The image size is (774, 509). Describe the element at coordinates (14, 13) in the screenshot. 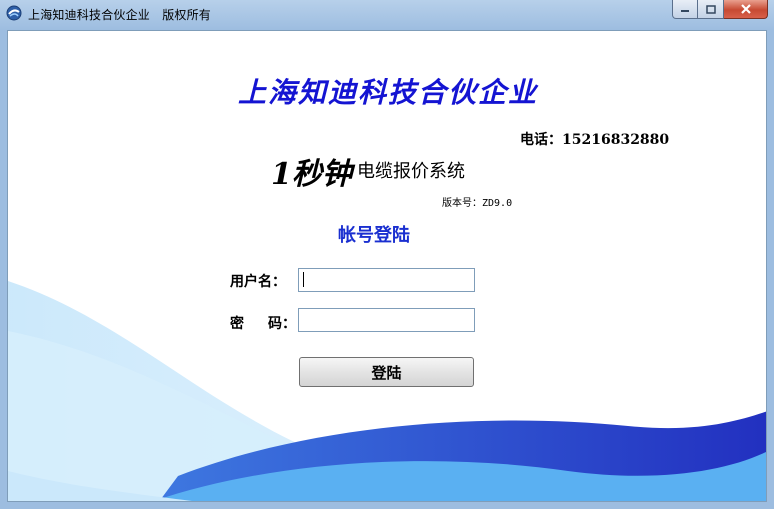

I see `app-logo-icon` at that location.